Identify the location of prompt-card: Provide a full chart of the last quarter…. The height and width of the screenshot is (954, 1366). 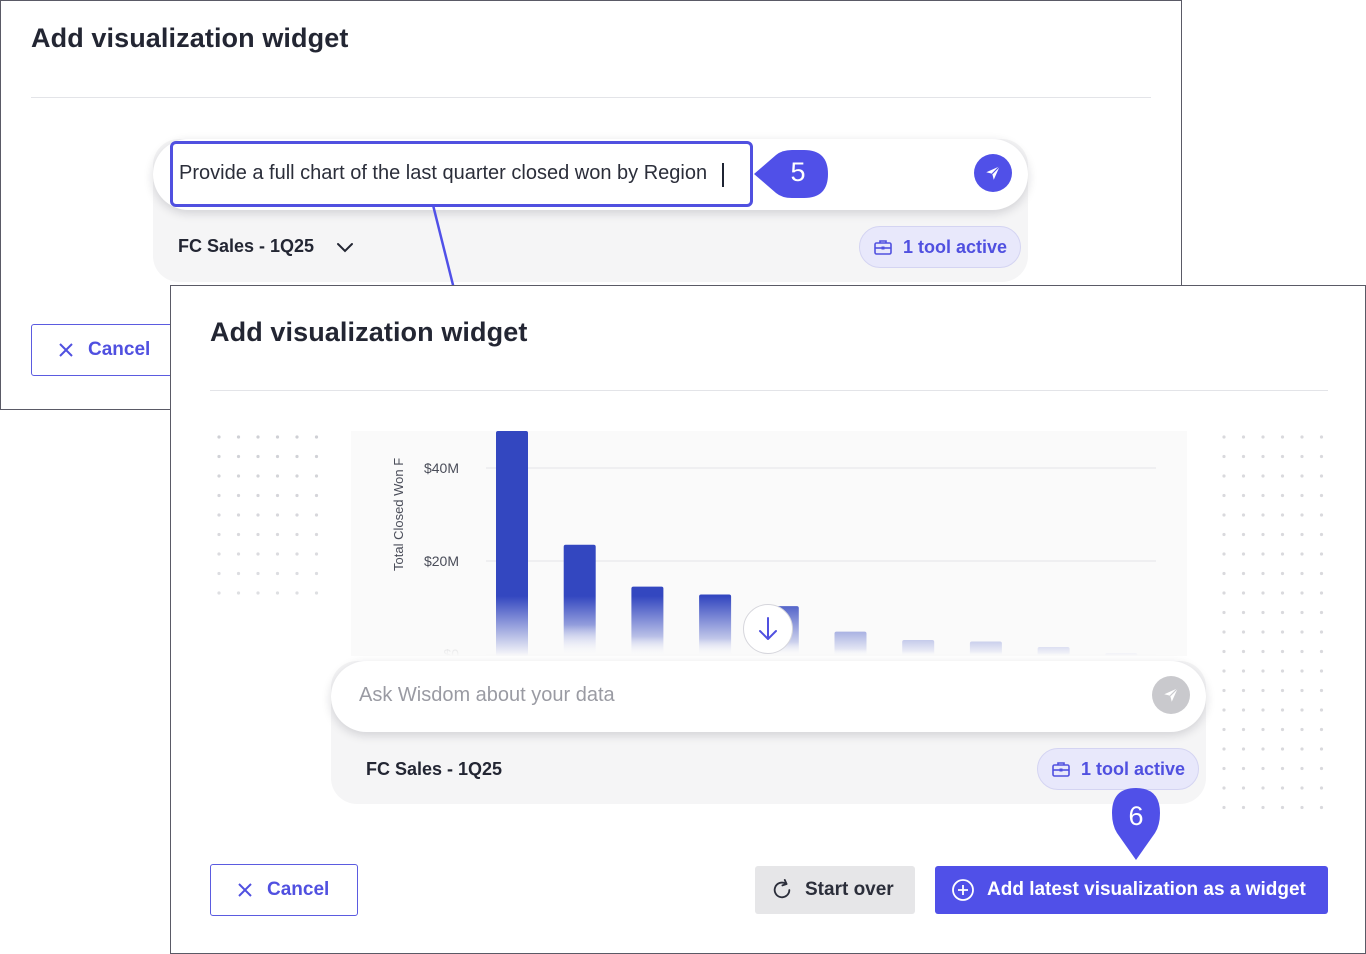
(590, 210).